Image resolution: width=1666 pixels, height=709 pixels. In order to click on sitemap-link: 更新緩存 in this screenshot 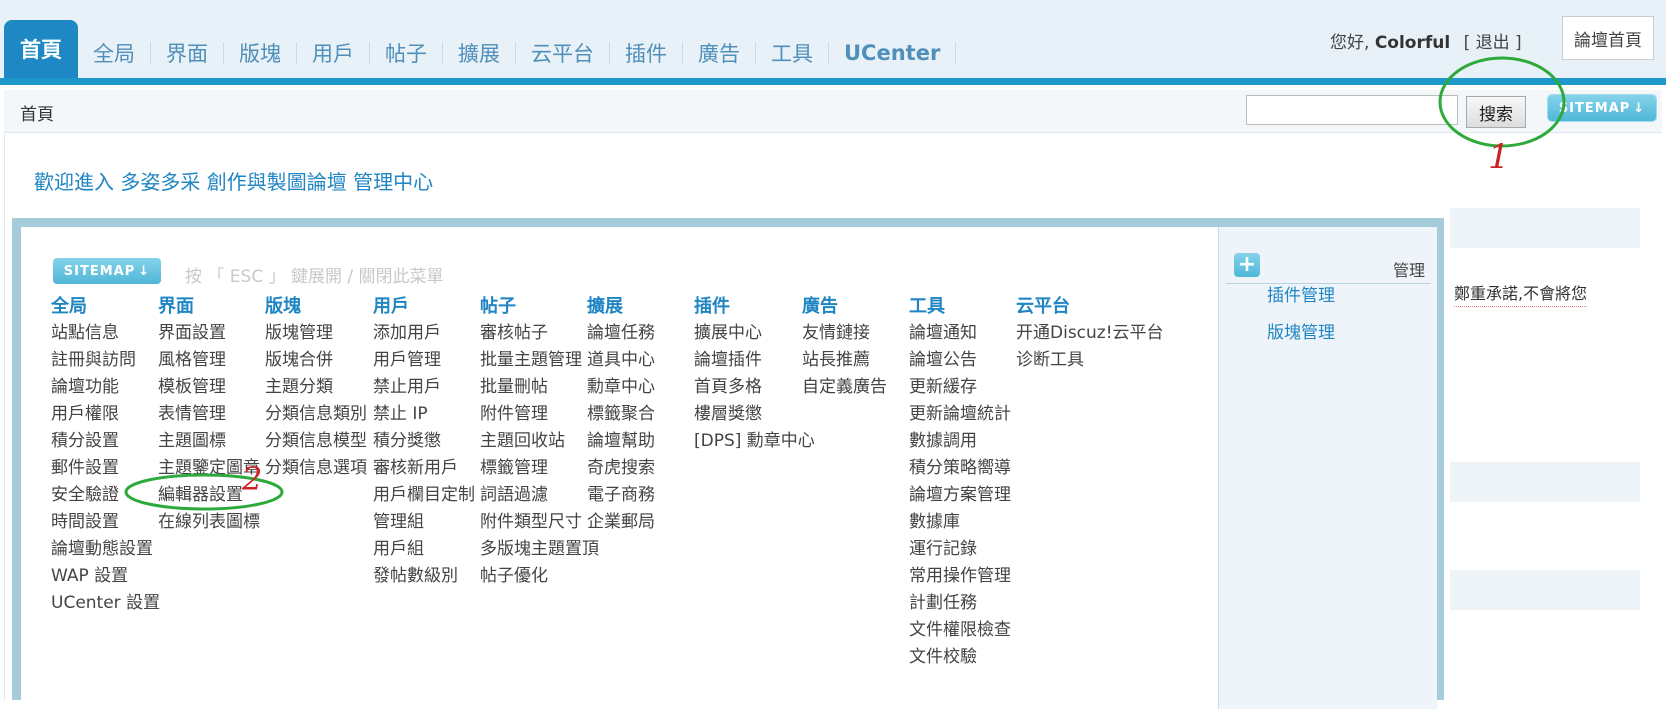, I will do `click(960, 387)`.